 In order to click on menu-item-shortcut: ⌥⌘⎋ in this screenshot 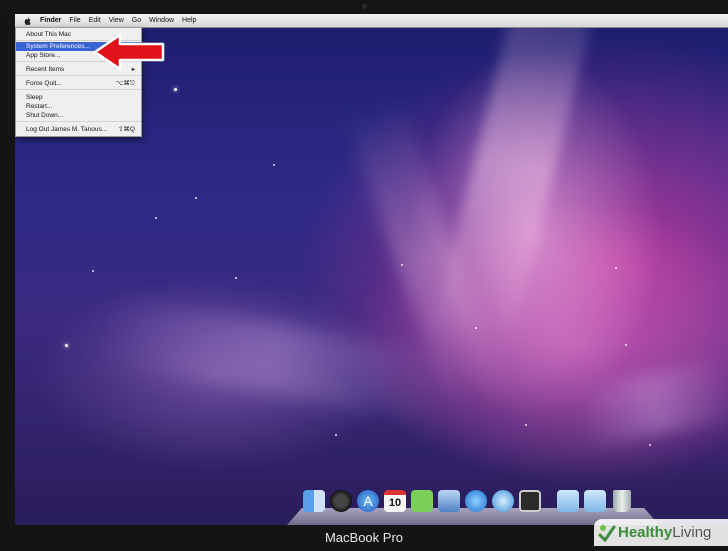, I will do `click(125, 83)`.